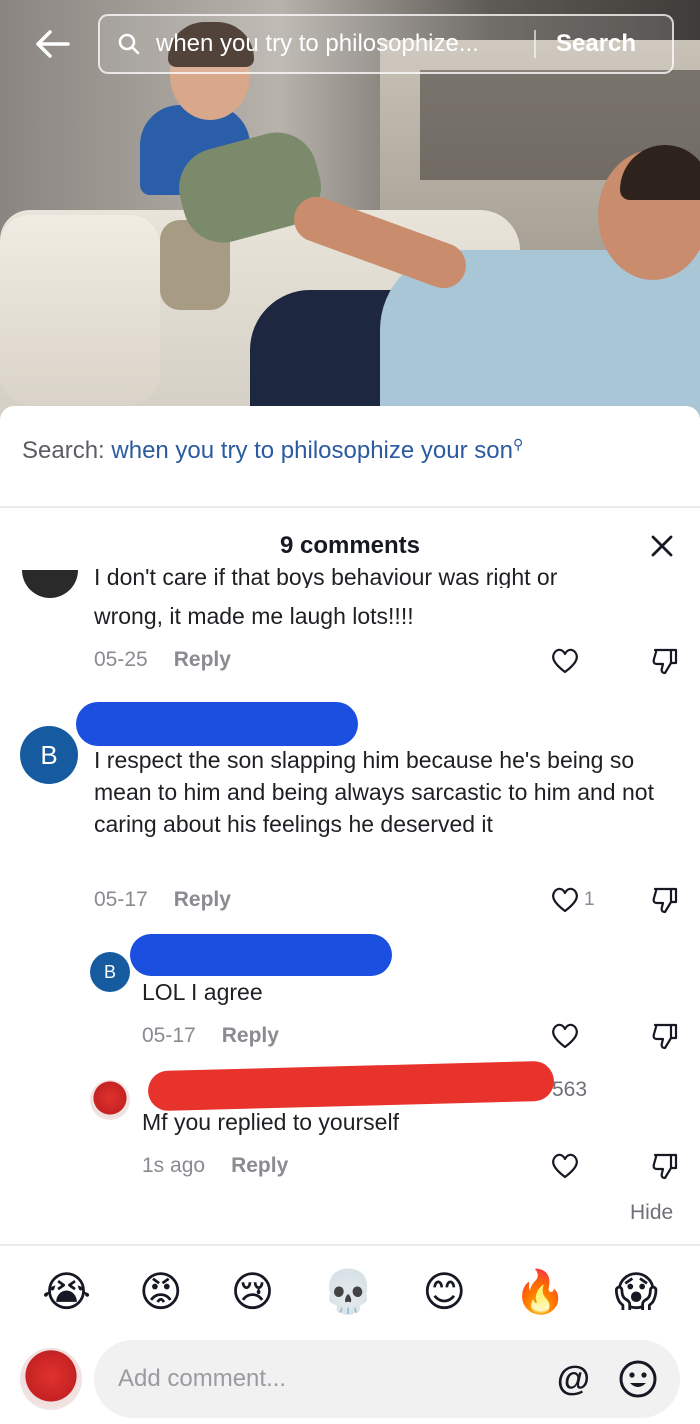 The image size is (700, 1424). Describe the element at coordinates (651, 1213) in the screenshot. I see `hide-replies-button: Hide` at that location.